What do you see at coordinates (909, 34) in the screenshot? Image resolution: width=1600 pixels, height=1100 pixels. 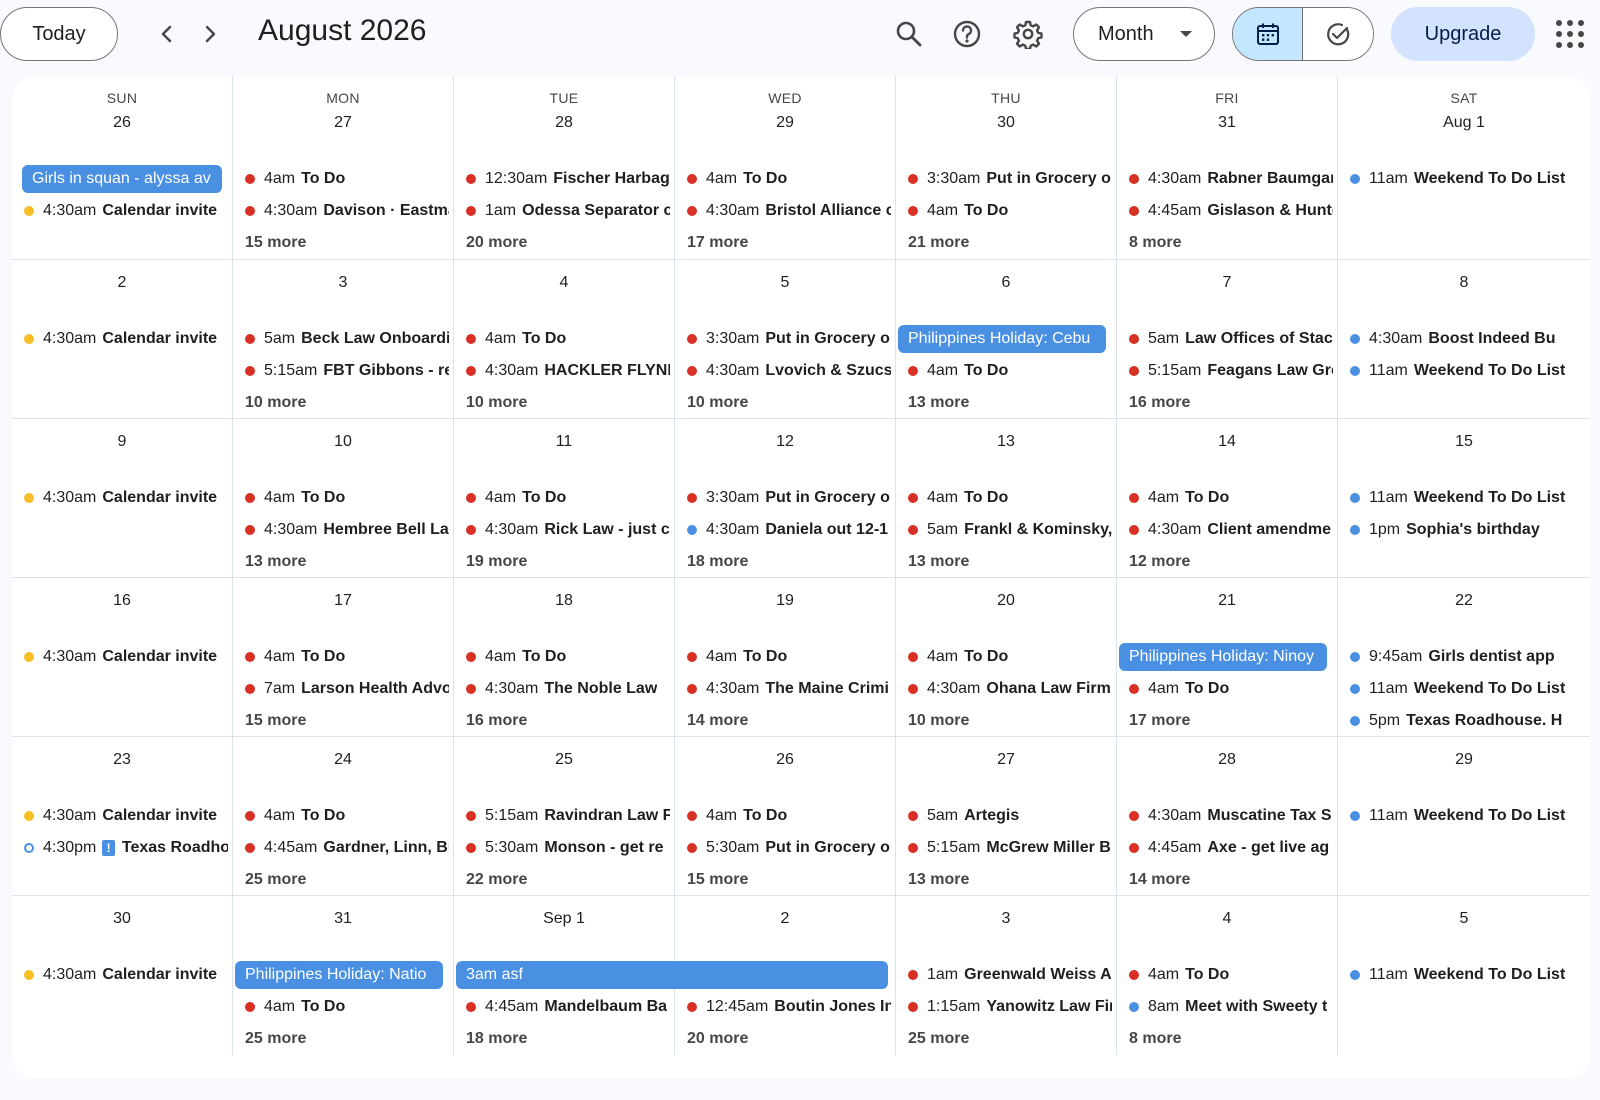 I see `search-icon` at bounding box center [909, 34].